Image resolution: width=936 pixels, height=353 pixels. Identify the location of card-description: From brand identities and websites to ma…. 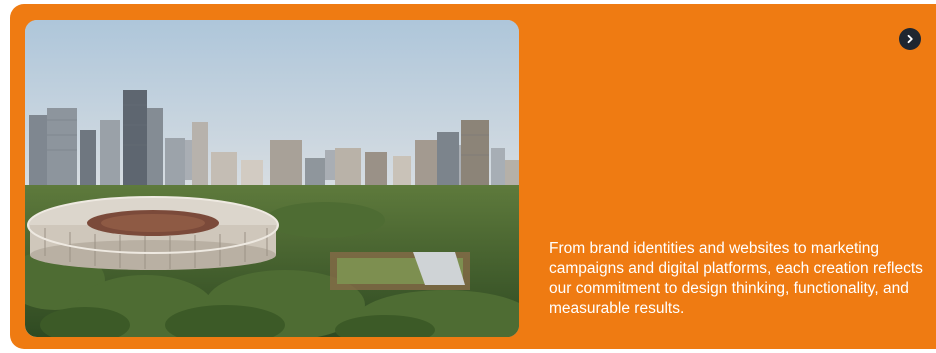
(736, 278).